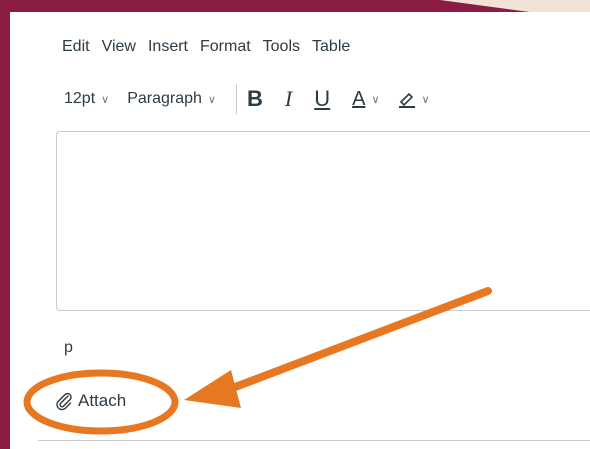 Image resolution: width=590 pixels, height=449 pixels. I want to click on block-format-select: Paragraph ∨, so click(171, 99).